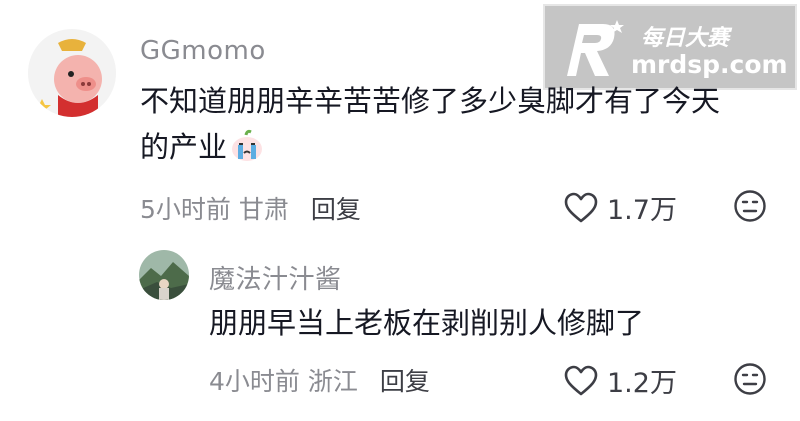 The height and width of the screenshot is (421, 800). I want to click on comment-location: 浙江, so click(332, 381).